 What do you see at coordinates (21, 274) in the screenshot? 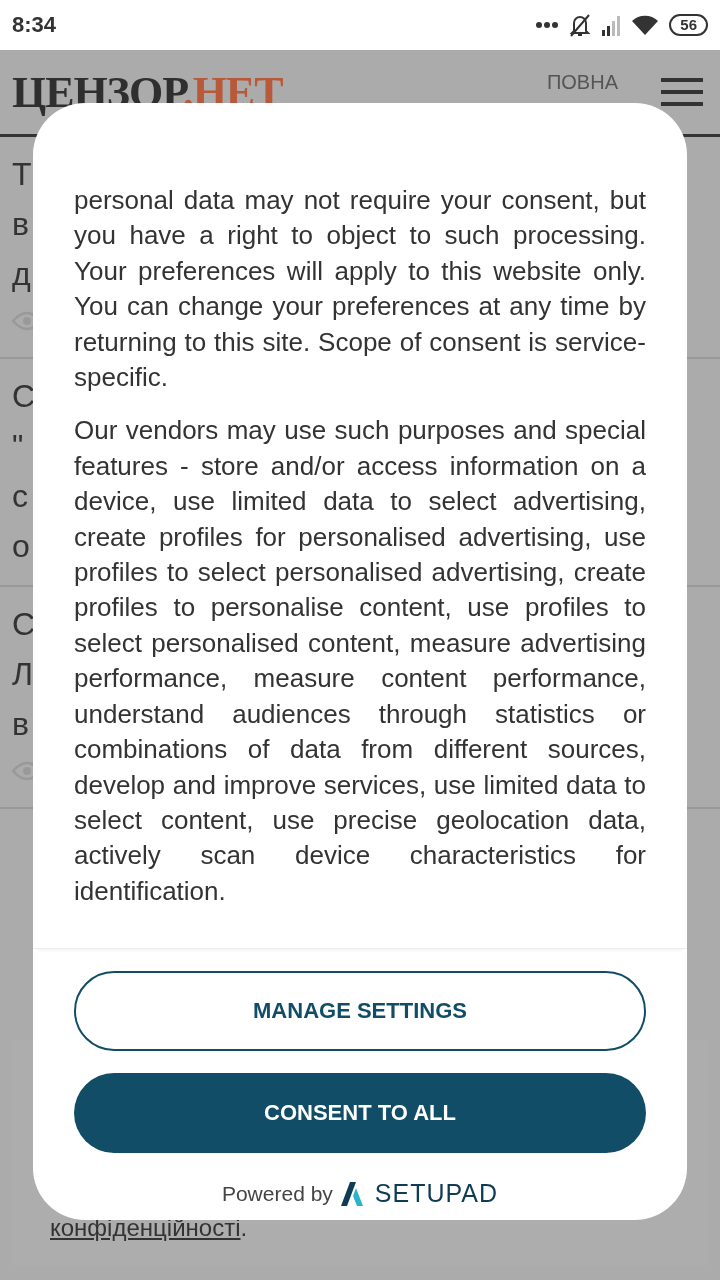
I see `article-text: д` at bounding box center [21, 274].